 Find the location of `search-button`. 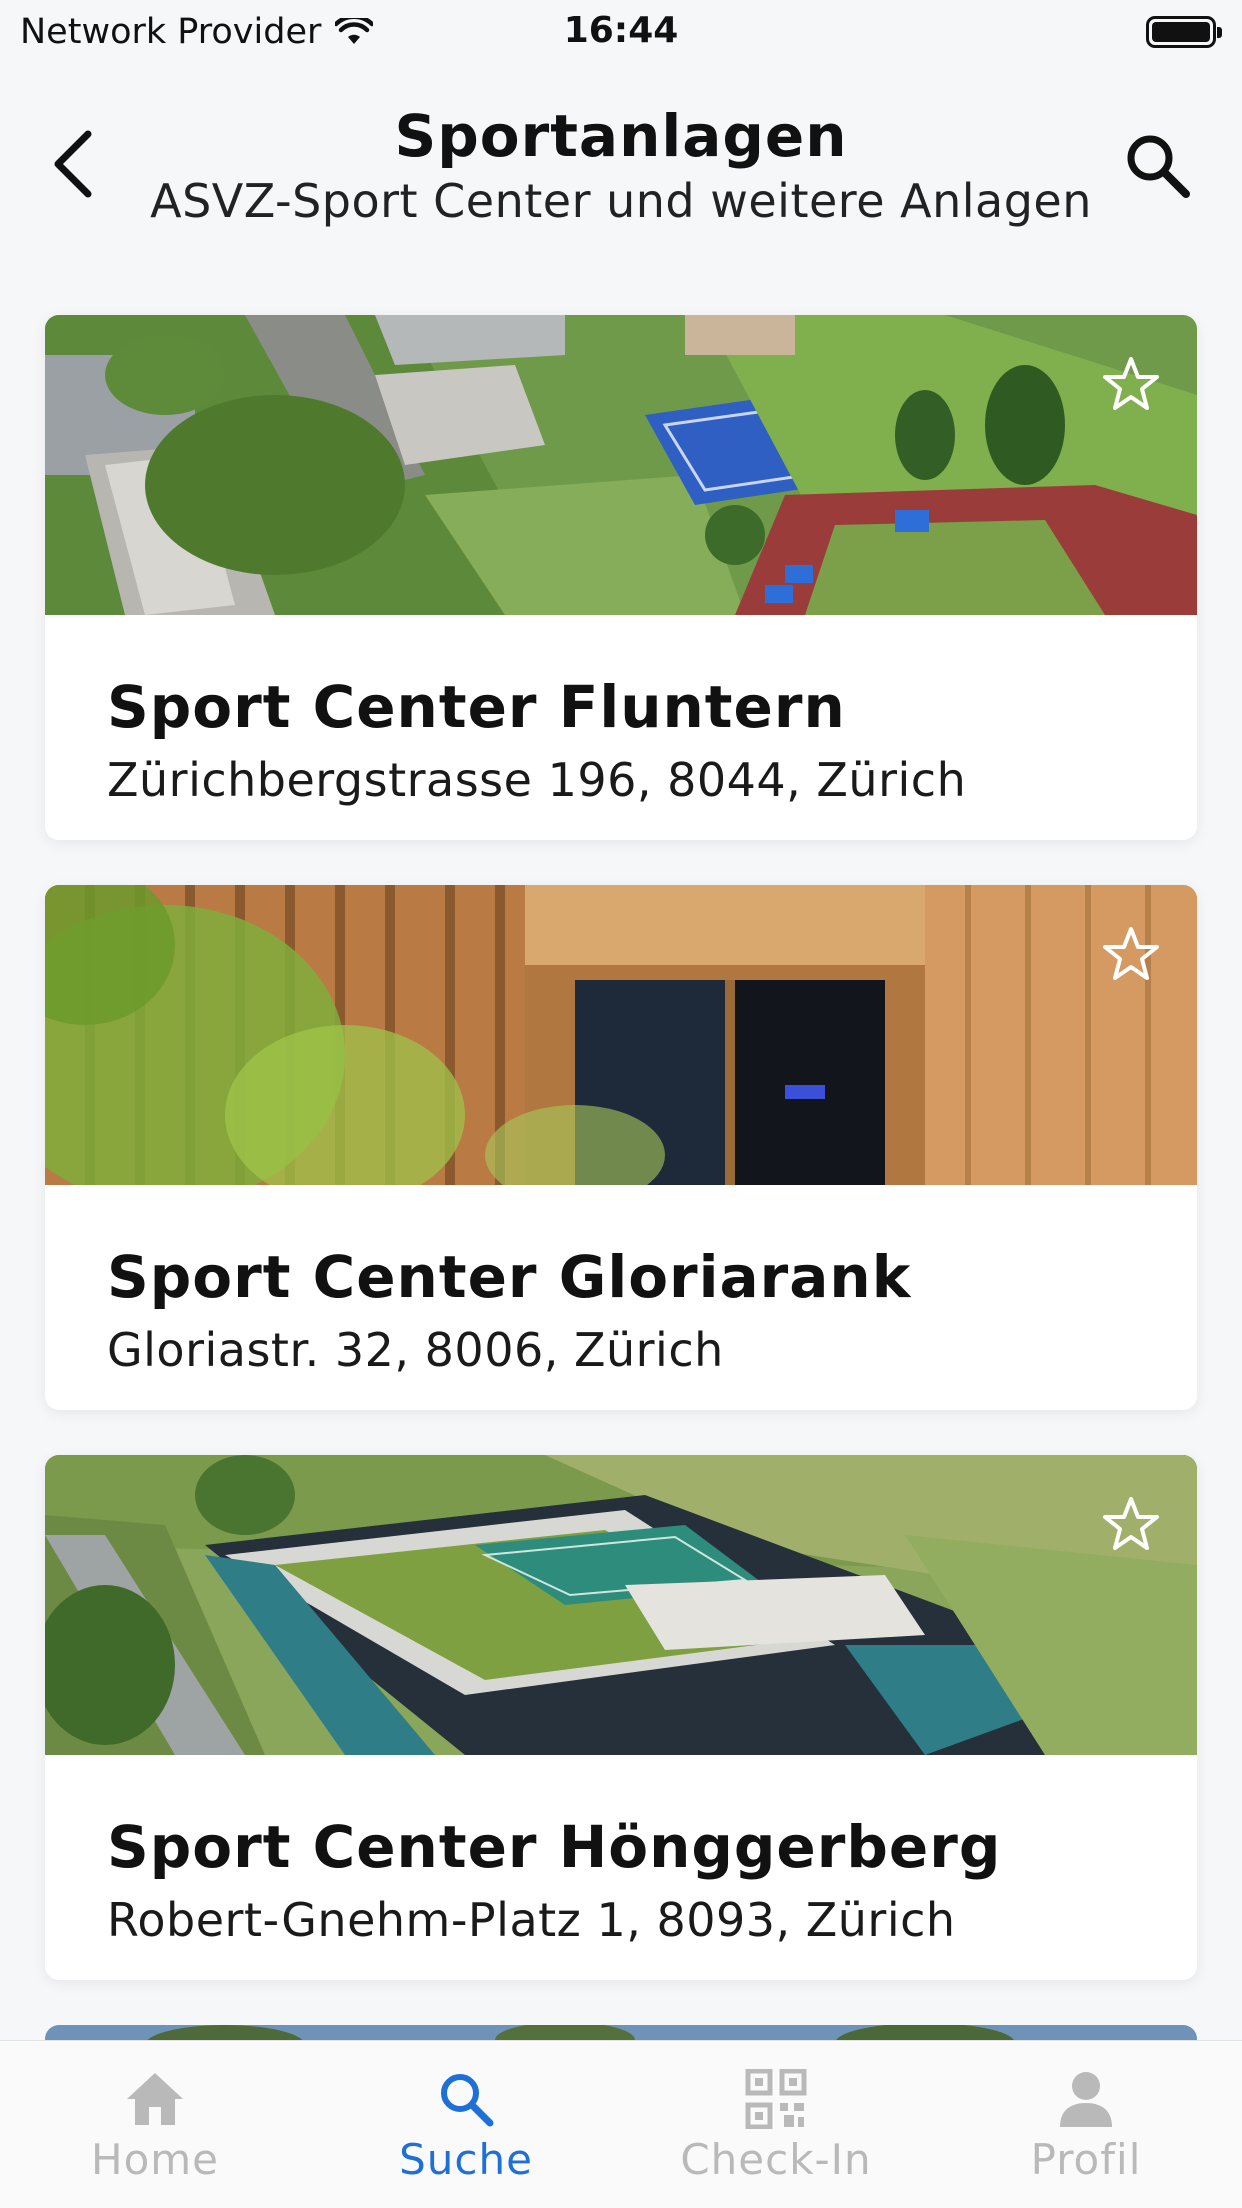

search-button is located at coordinates (1158, 166).